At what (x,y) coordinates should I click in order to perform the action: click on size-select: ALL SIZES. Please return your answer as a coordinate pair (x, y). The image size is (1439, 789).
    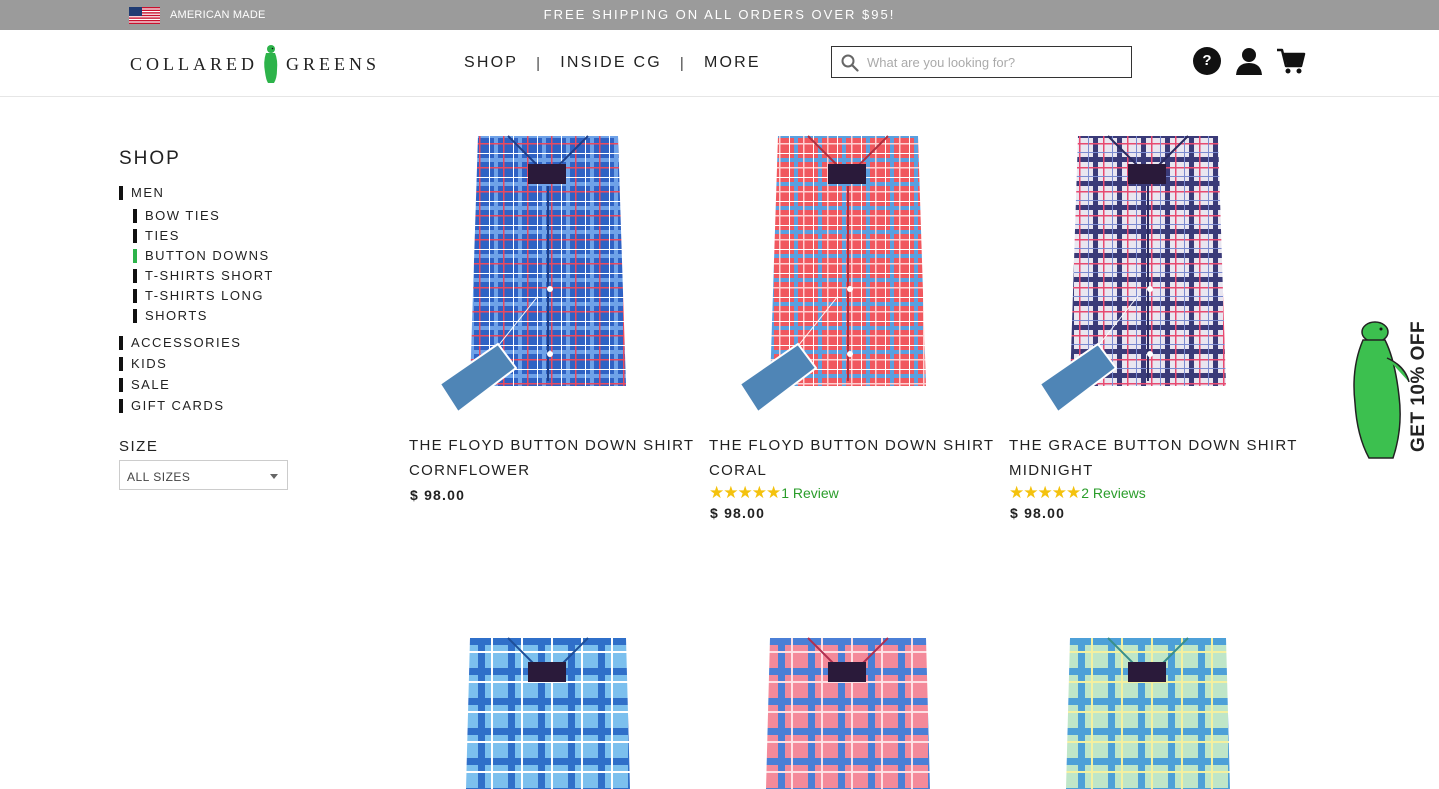
    Looking at the image, I should click on (203, 475).